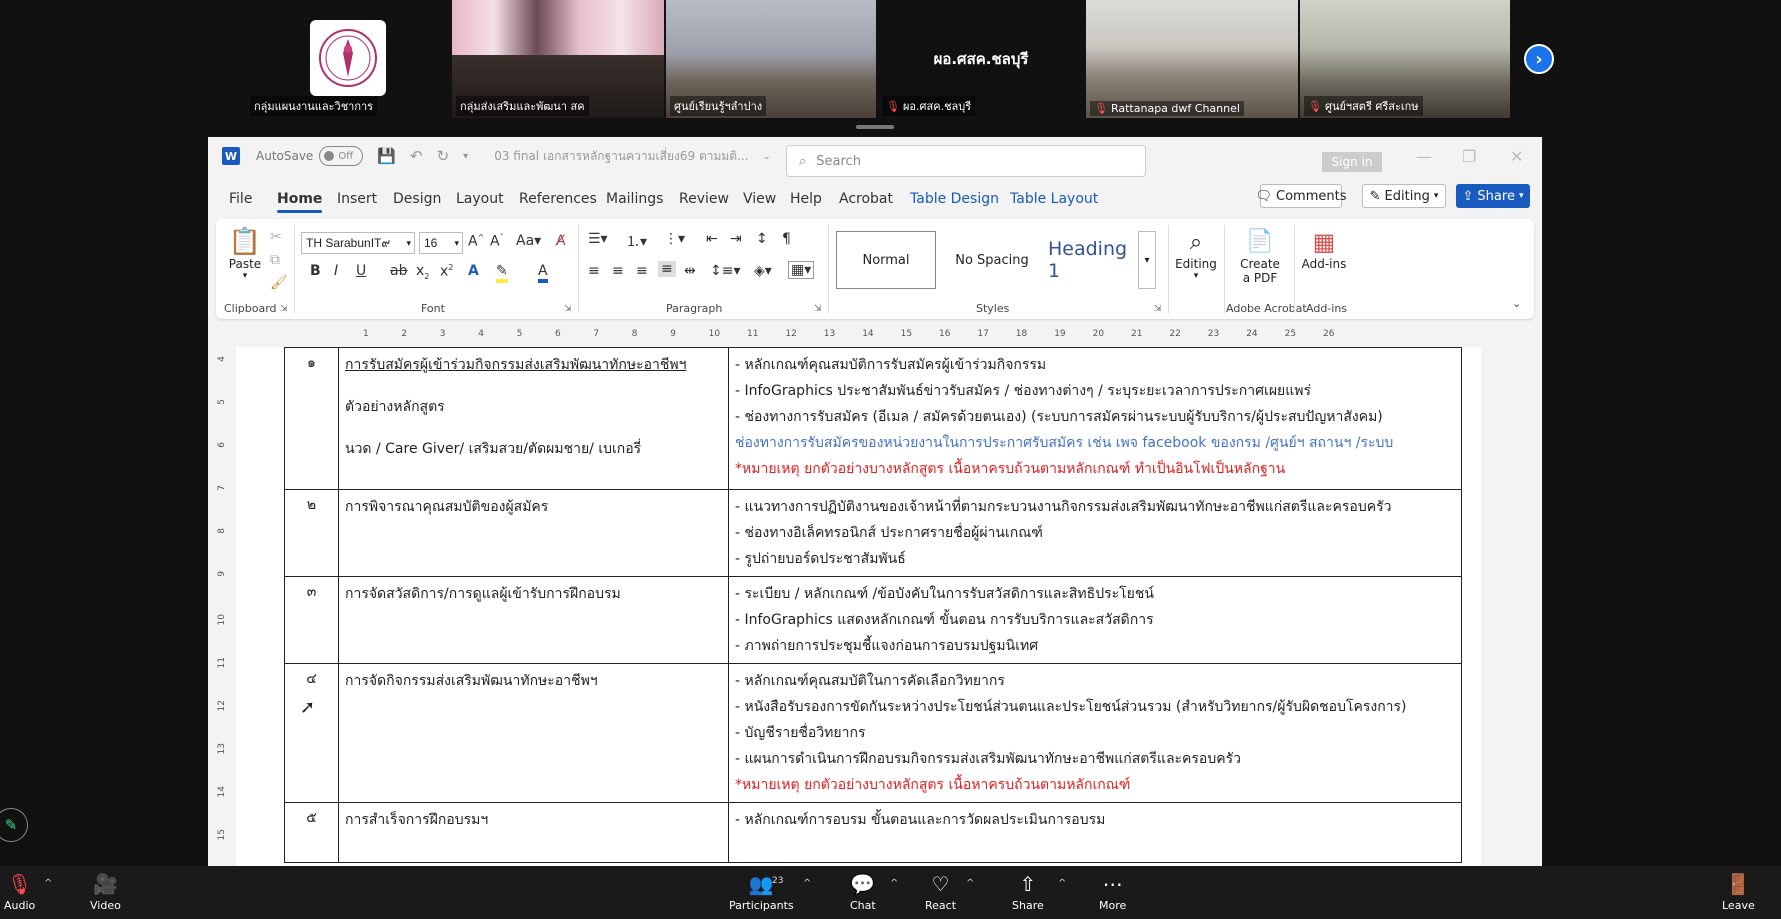 The image size is (1781, 919). Describe the element at coordinates (875, 127) in the screenshot. I see `strip-drag-handle` at that location.